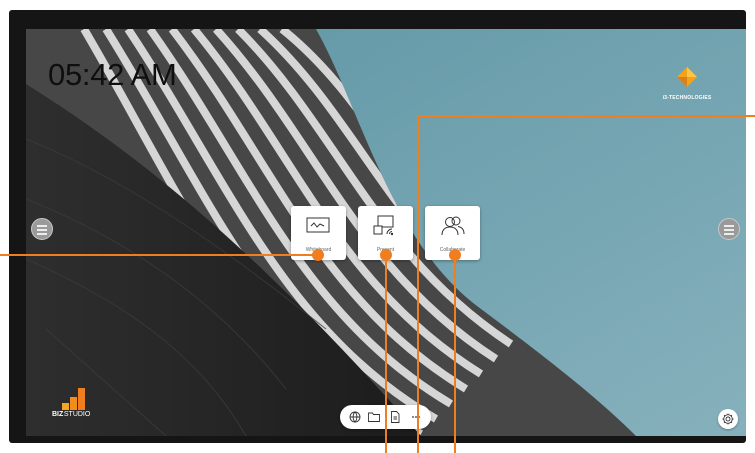  I want to click on more-icon, so click(416, 417).